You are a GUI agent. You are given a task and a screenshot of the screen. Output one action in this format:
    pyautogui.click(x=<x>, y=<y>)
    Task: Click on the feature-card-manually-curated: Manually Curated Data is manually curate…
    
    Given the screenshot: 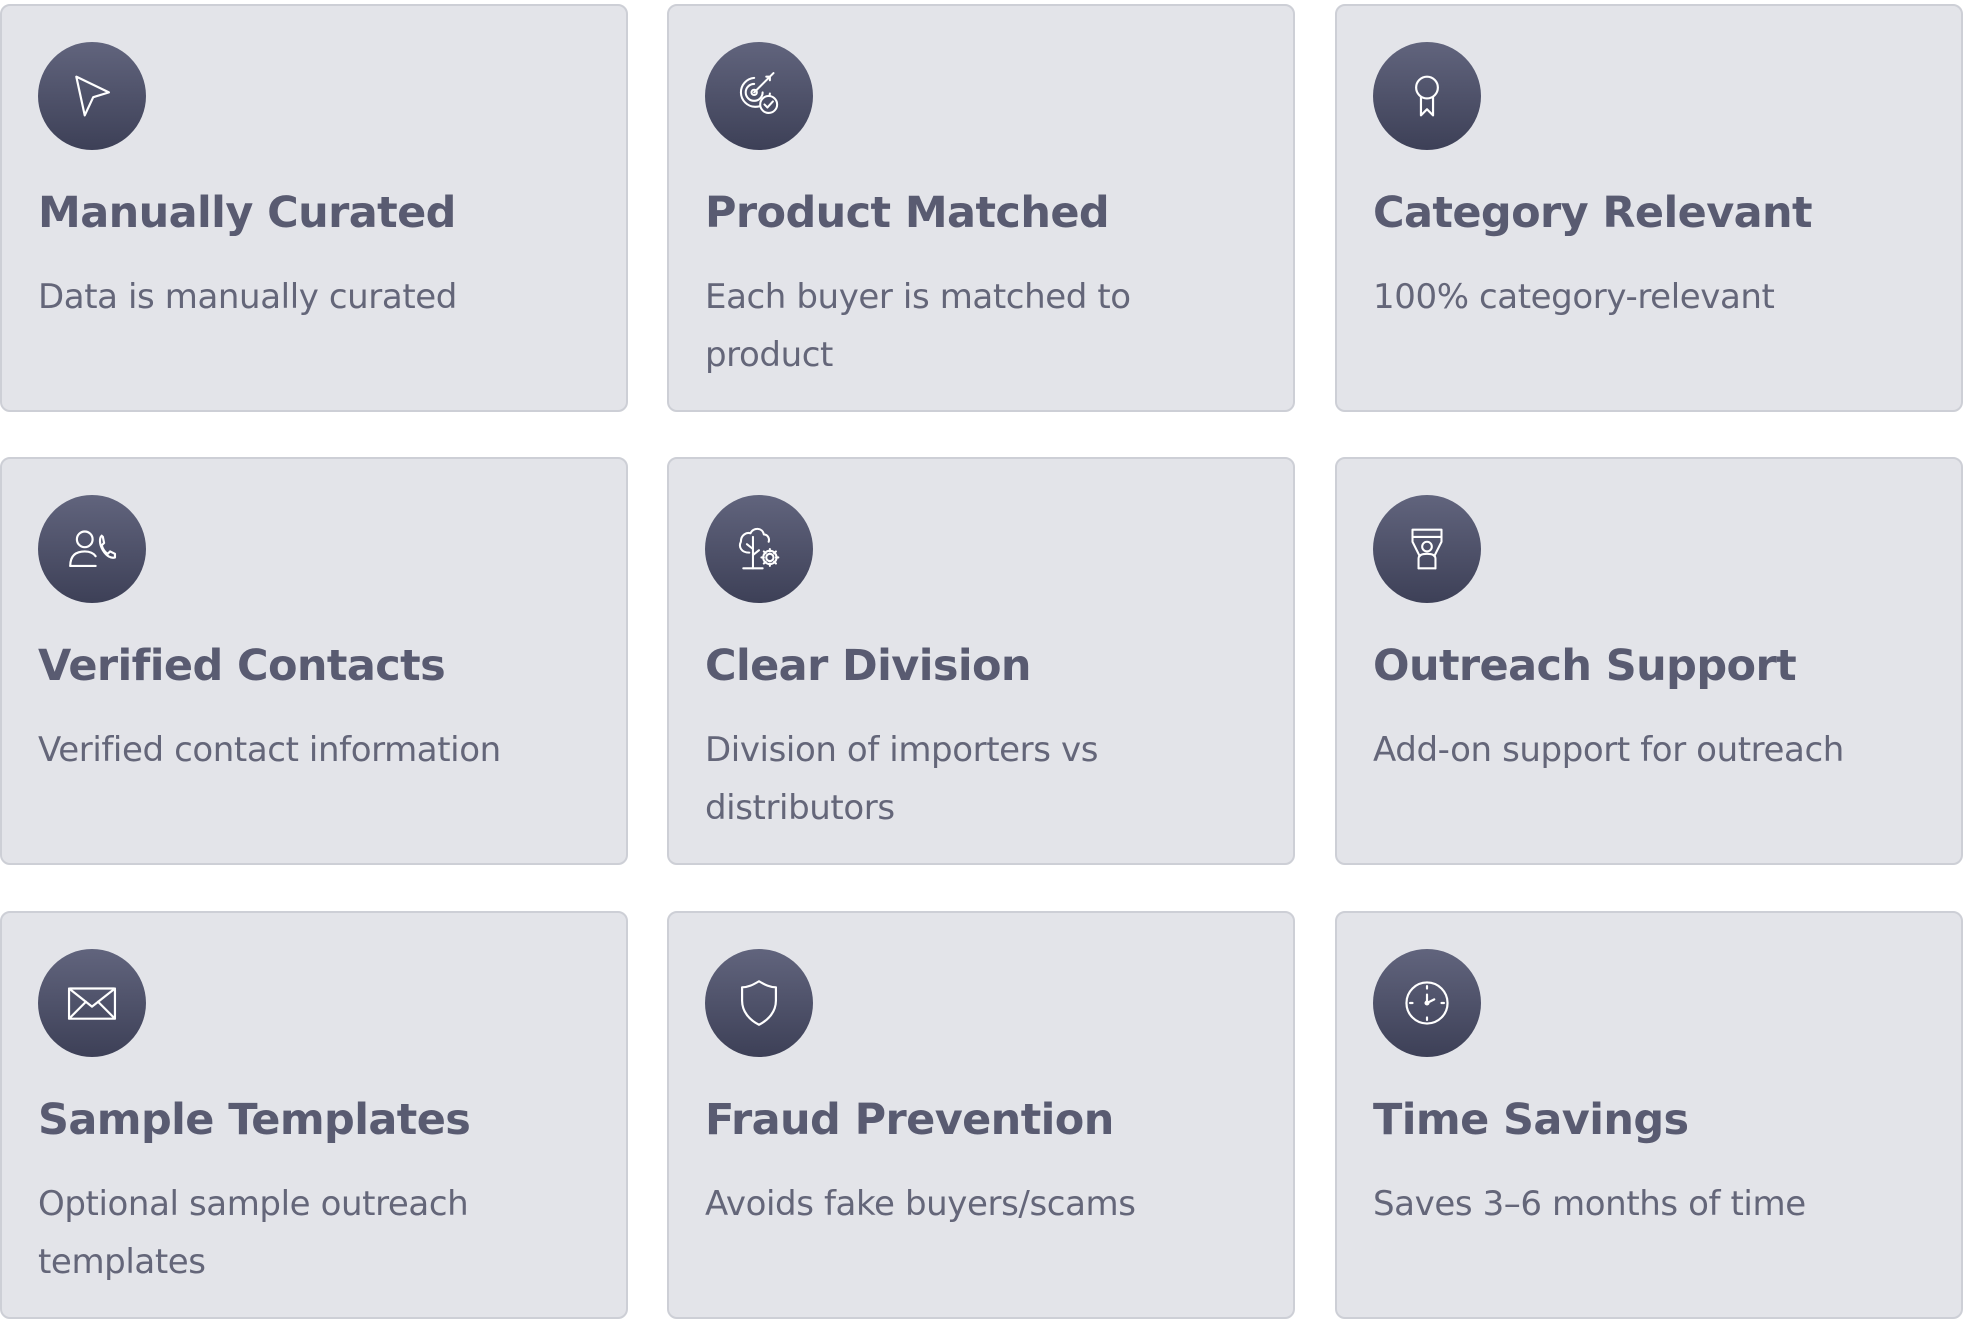 What is the action you would take?
    pyautogui.click(x=314, y=208)
    